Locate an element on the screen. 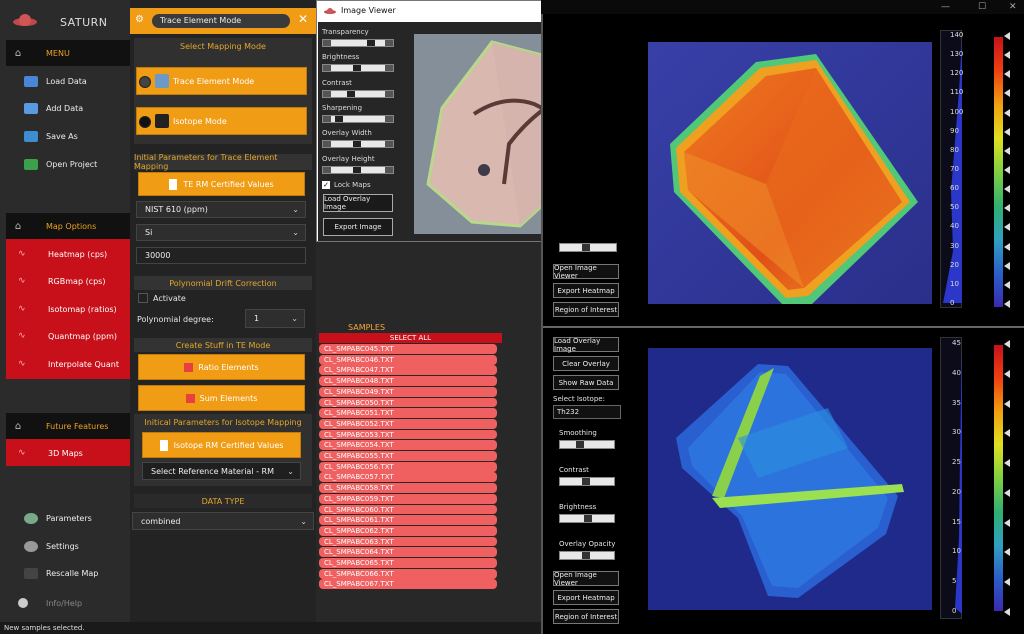  select-all-button: SELECT ALL is located at coordinates (410, 338).